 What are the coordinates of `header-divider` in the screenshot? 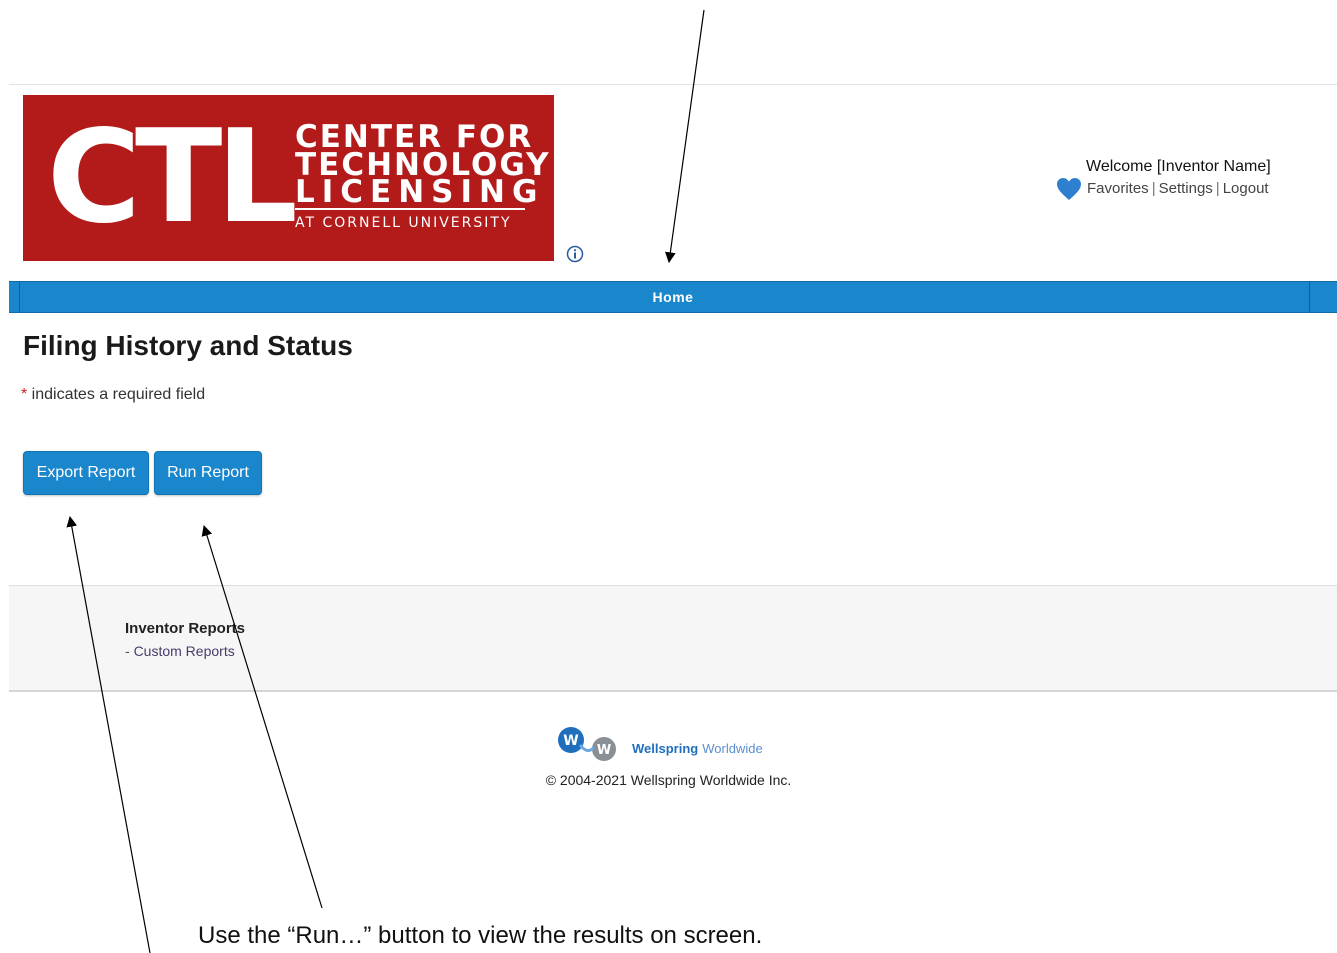 It's located at (673, 84).